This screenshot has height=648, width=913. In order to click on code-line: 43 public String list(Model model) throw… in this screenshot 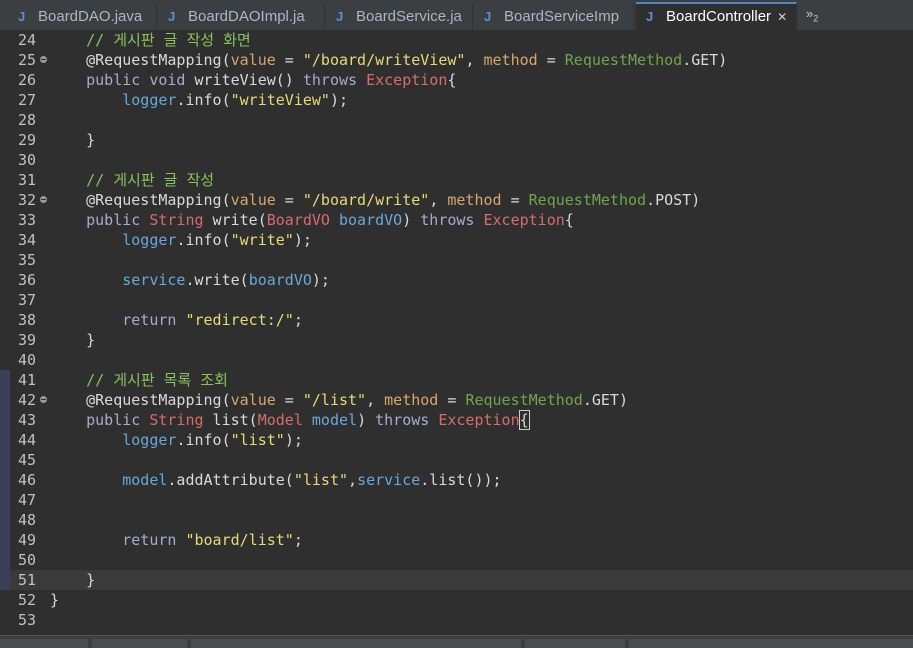, I will do `click(456, 420)`.